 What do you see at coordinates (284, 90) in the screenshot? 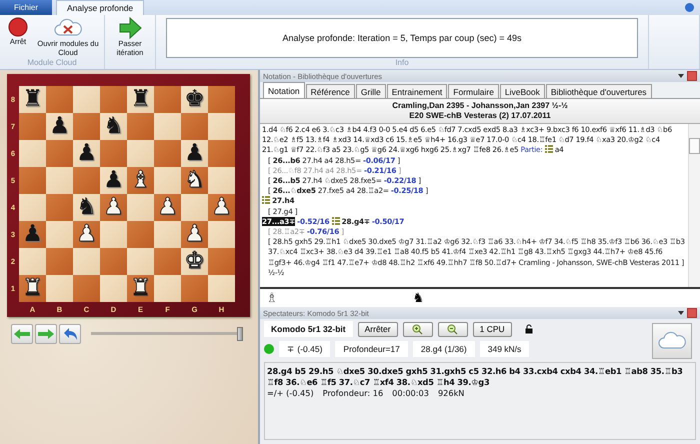
I see `notation-tab: Notation` at bounding box center [284, 90].